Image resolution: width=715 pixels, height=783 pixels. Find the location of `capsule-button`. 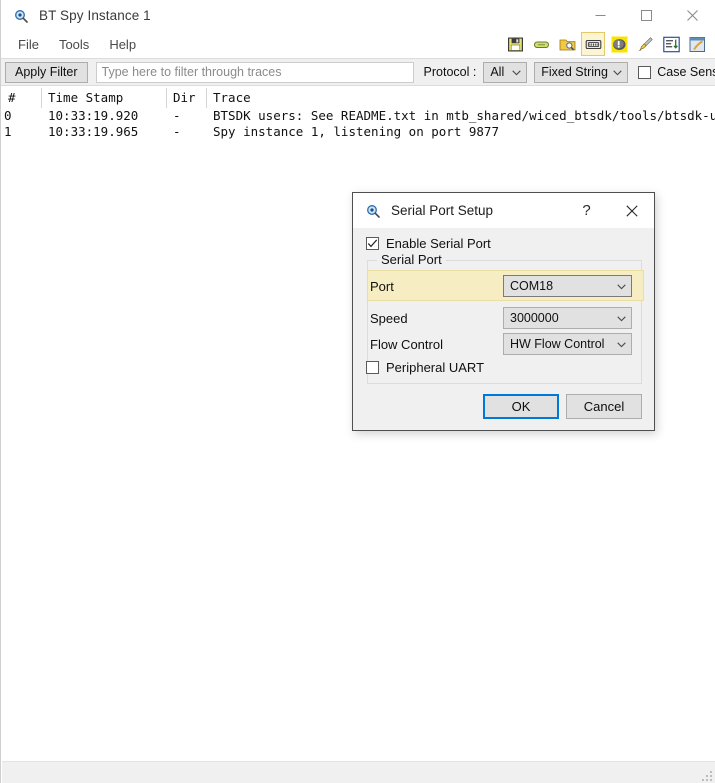

capsule-button is located at coordinates (541, 44).